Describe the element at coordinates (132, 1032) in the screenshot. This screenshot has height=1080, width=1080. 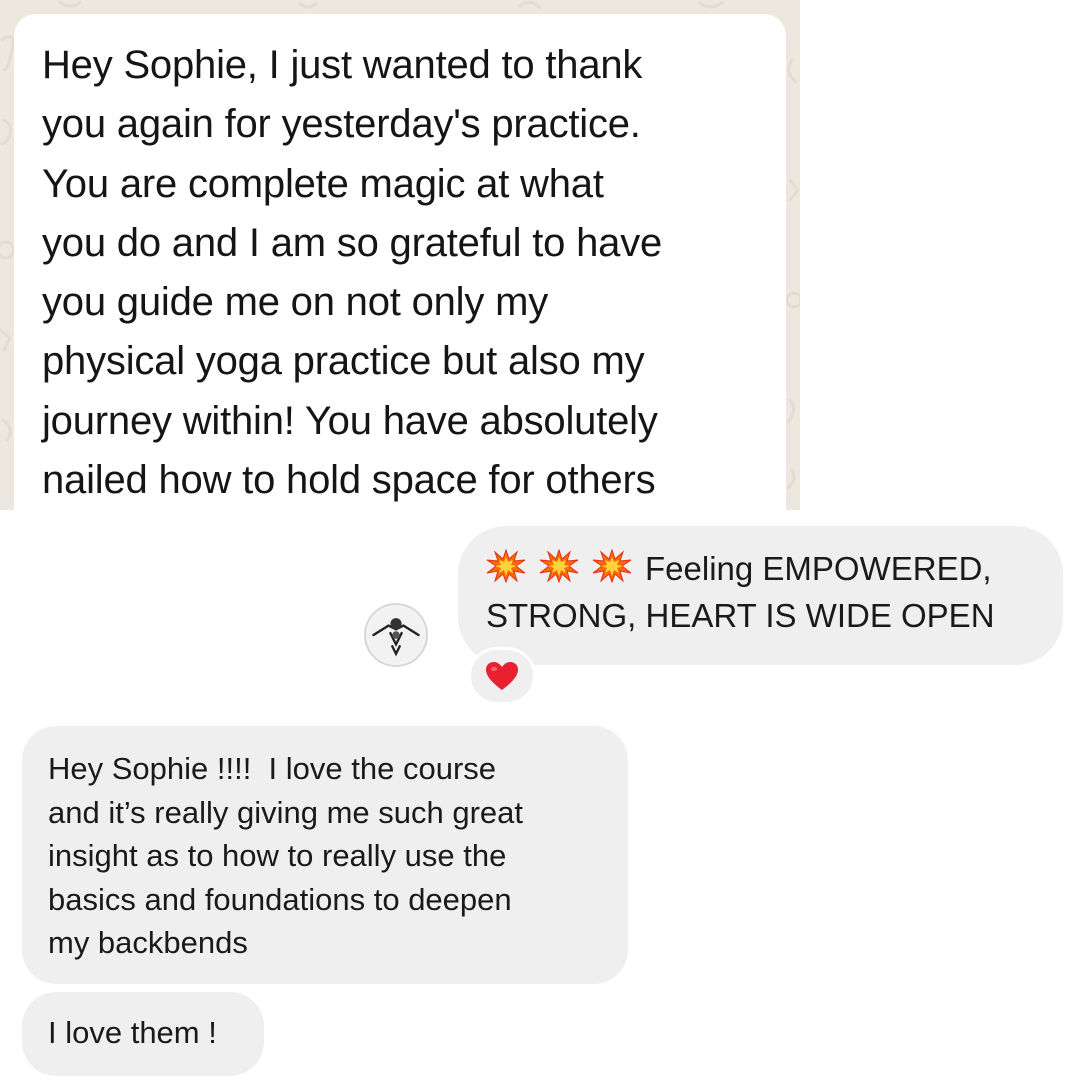
I see `message-text: I love them !` at that location.